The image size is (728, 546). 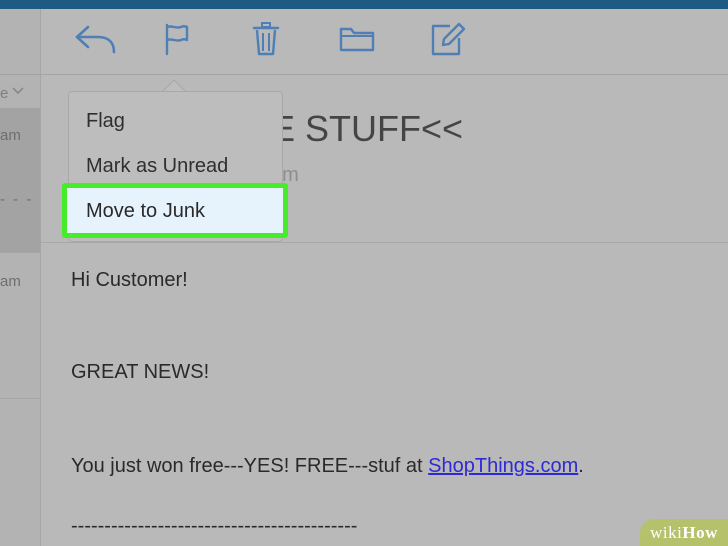 What do you see at coordinates (503, 466) in the screenshot?
I see `shop-link: ShopThings.com` at bounding box center [503, 466].